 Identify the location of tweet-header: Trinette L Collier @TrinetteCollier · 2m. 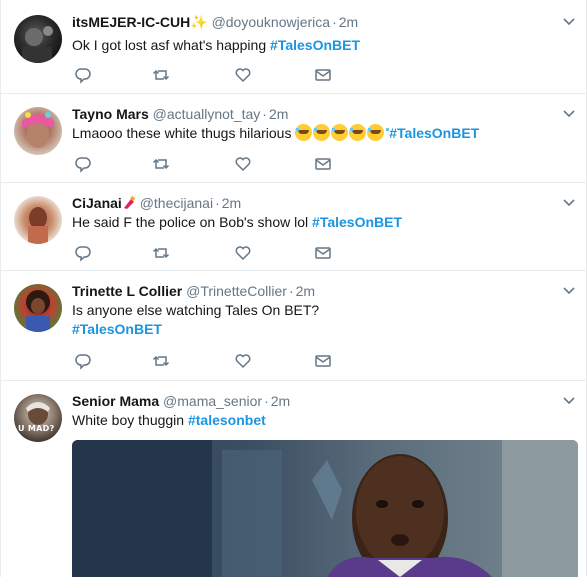
(193, 291).